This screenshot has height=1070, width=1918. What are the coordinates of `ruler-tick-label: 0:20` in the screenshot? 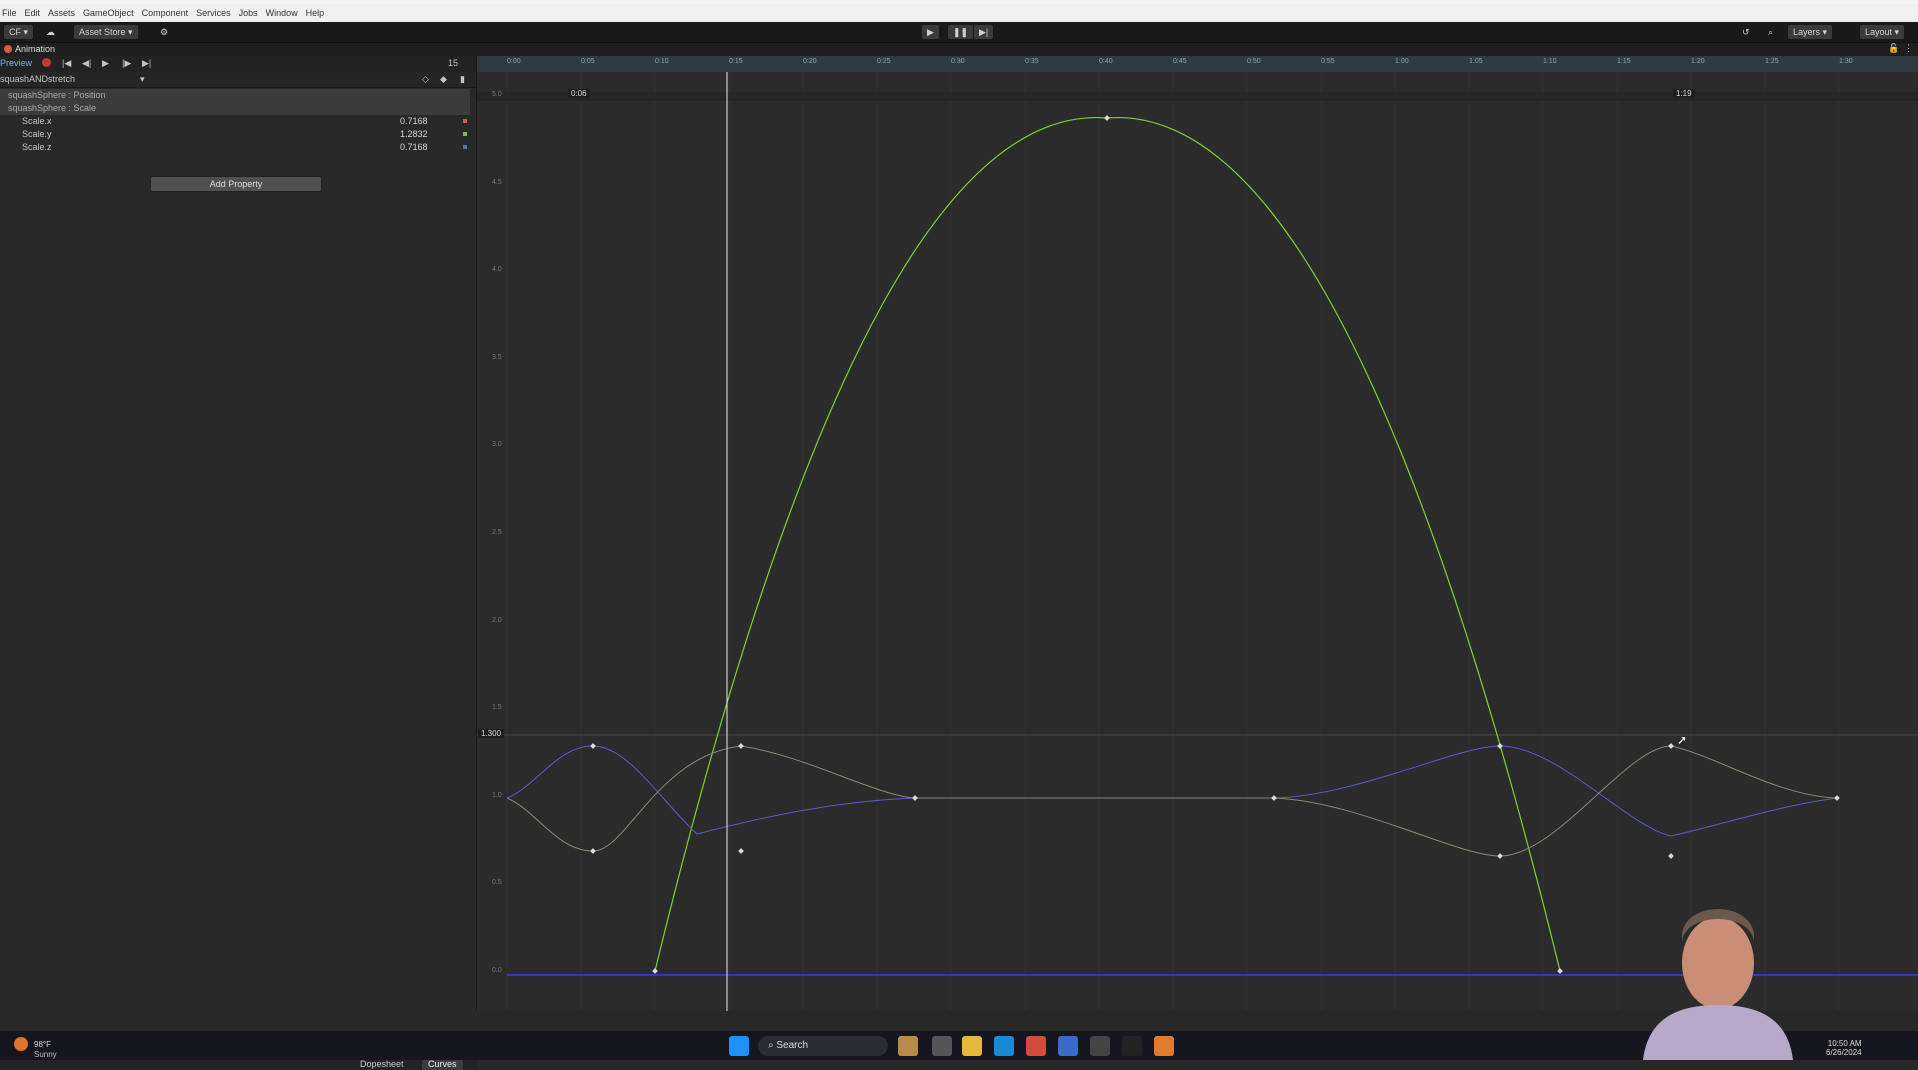 It's located at (810, 61).